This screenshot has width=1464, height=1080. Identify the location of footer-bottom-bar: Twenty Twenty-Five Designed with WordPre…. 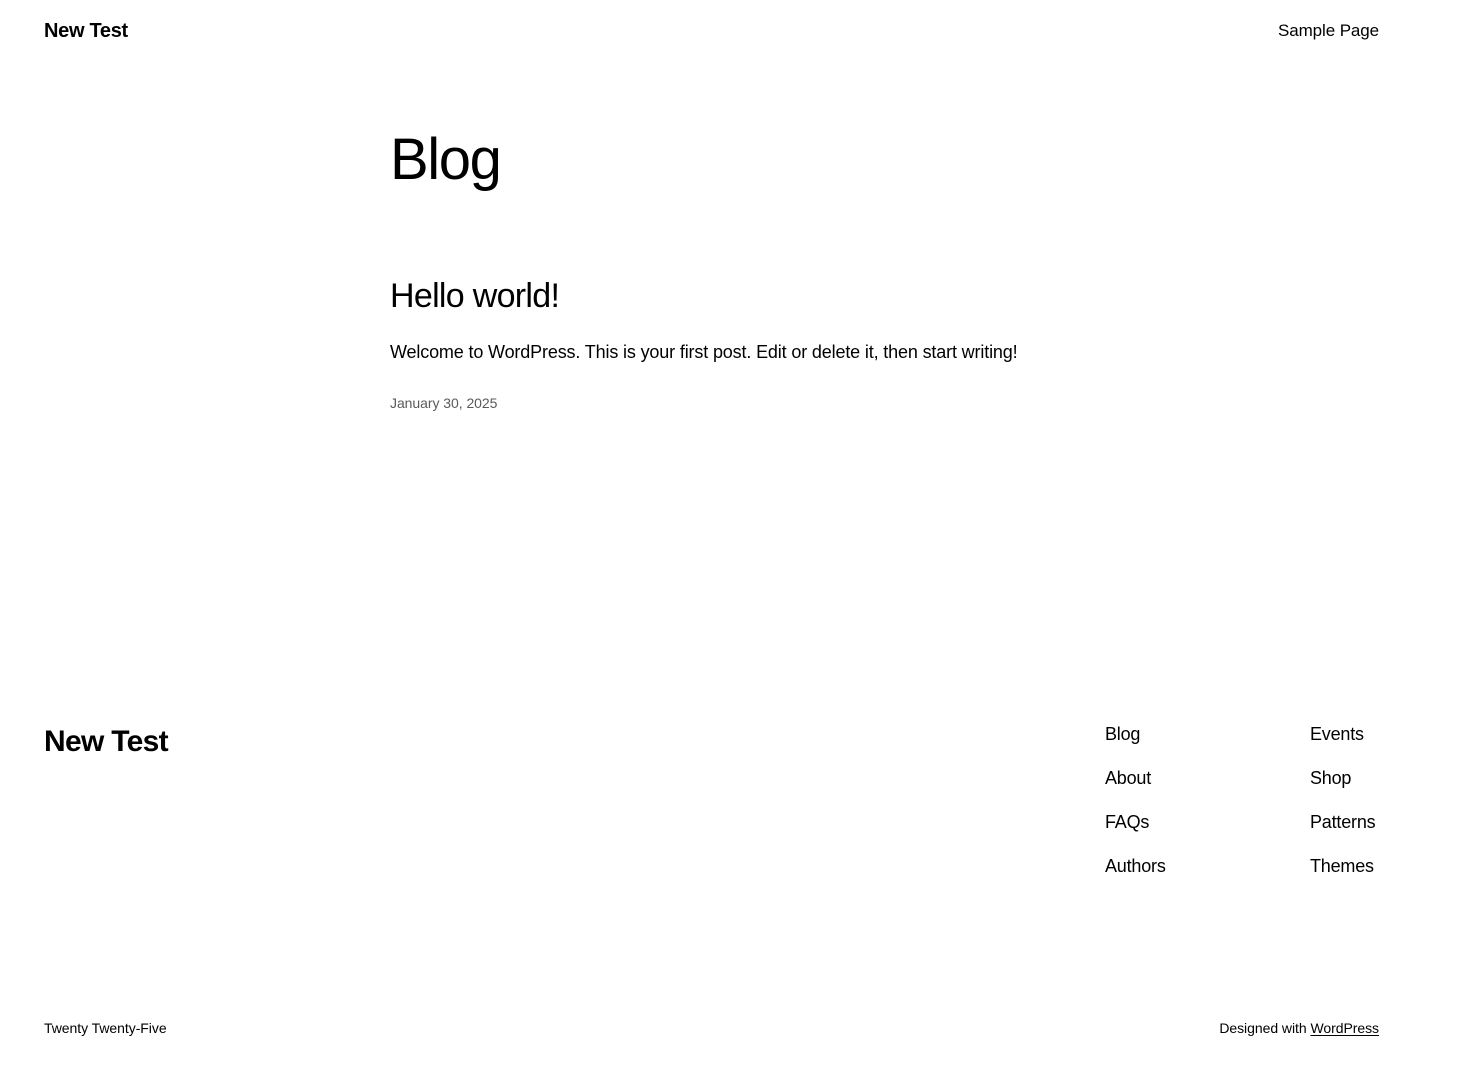
(732, 1028).